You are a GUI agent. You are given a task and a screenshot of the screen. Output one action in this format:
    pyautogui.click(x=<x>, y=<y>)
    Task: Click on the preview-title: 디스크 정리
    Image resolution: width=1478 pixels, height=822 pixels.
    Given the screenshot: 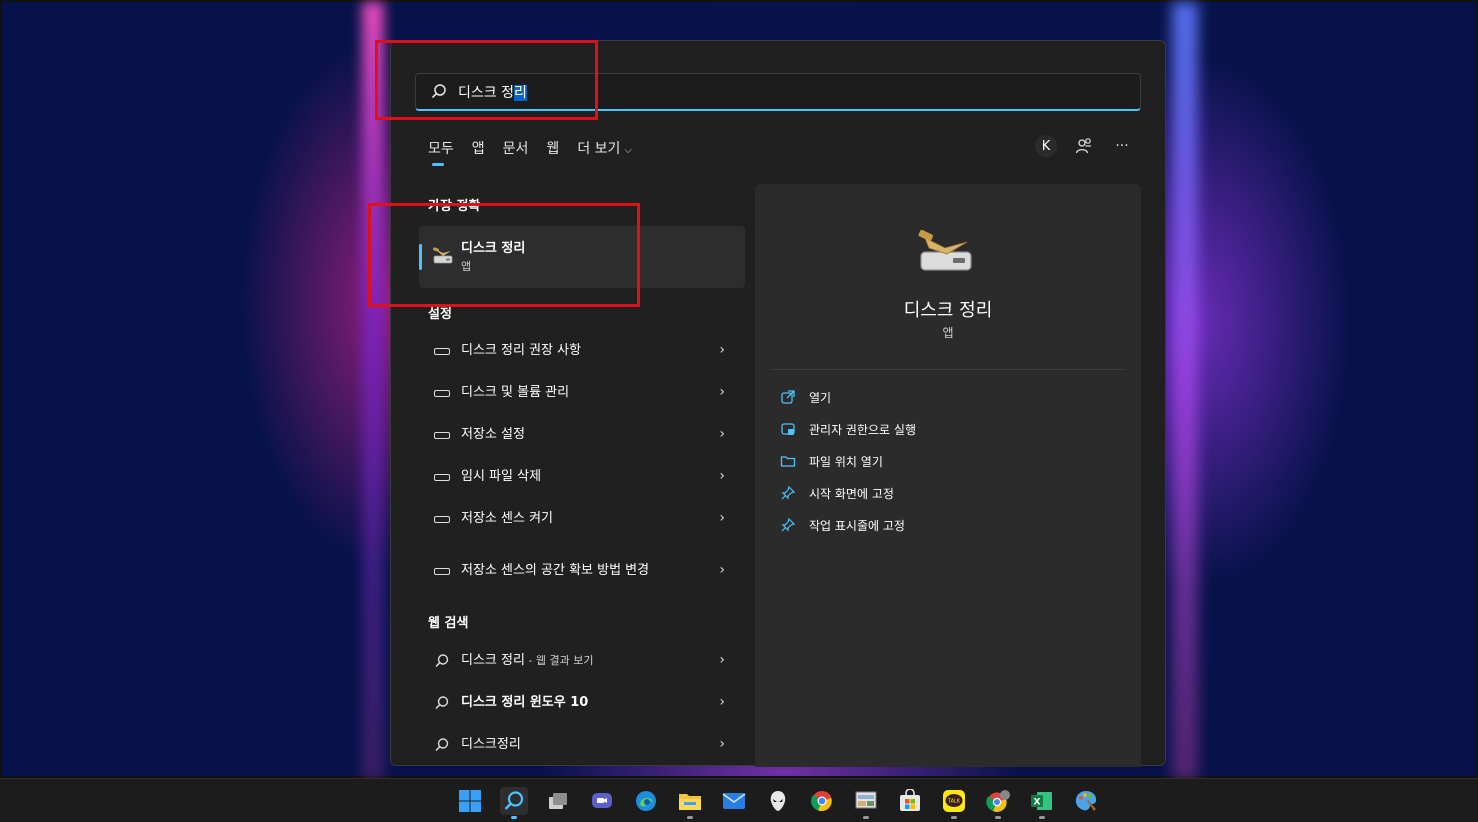 What is the action you would take?
    pyautogui.click(x=948, y=310)
    